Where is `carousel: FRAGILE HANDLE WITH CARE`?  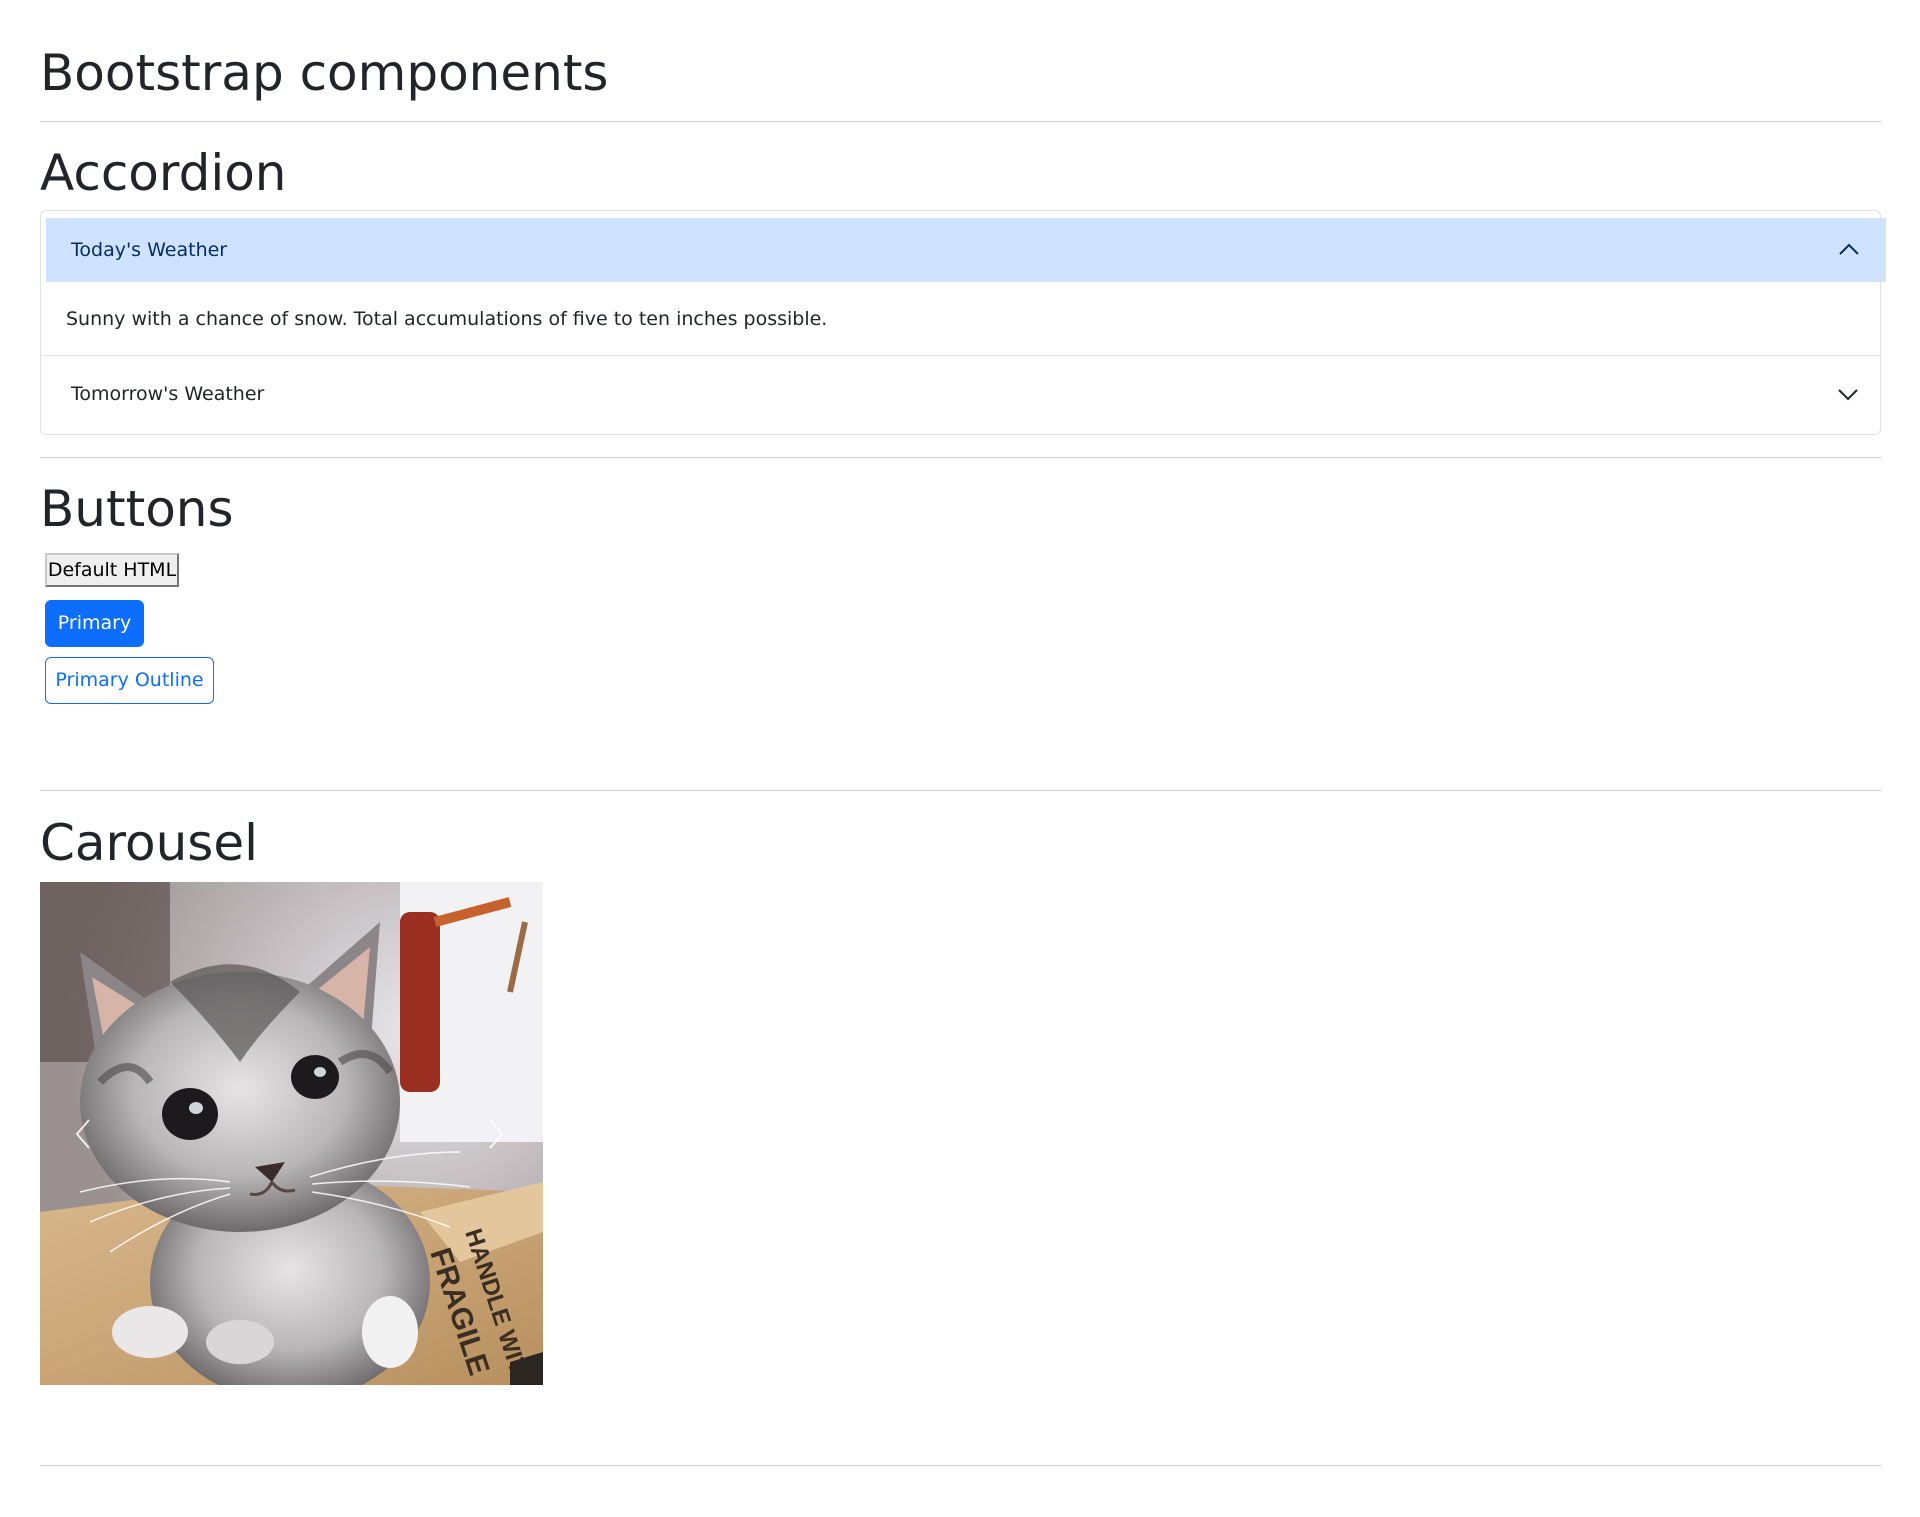 carousel: FRAGILE HANDLE WITH CARE is located at coordinates (291, 1133).